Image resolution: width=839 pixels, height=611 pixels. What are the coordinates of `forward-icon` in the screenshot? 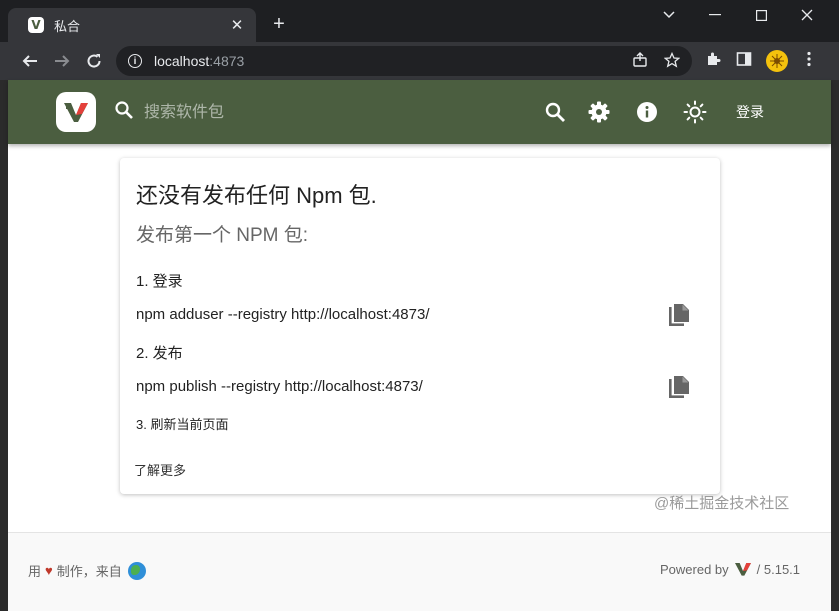 It's located at (62, 61).